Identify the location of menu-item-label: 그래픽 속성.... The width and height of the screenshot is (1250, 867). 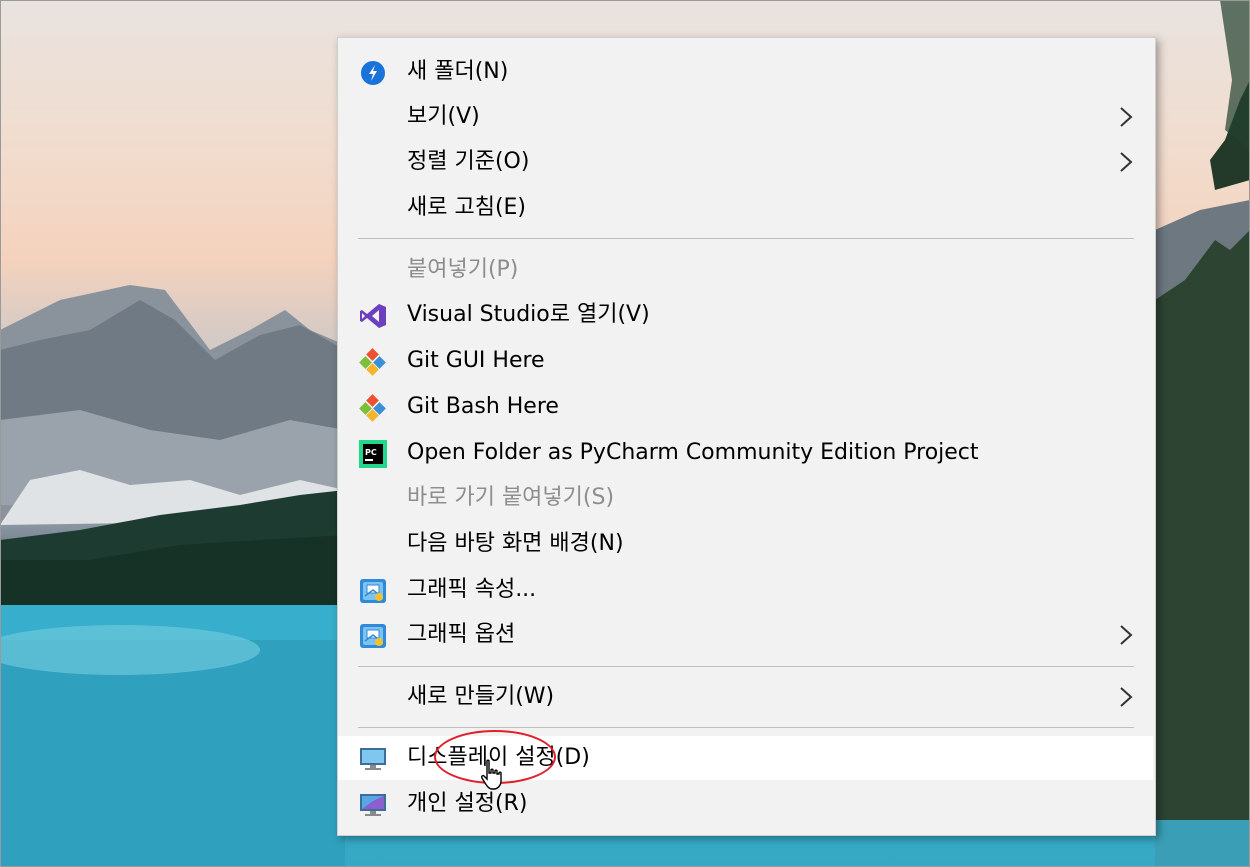
(472, 589).